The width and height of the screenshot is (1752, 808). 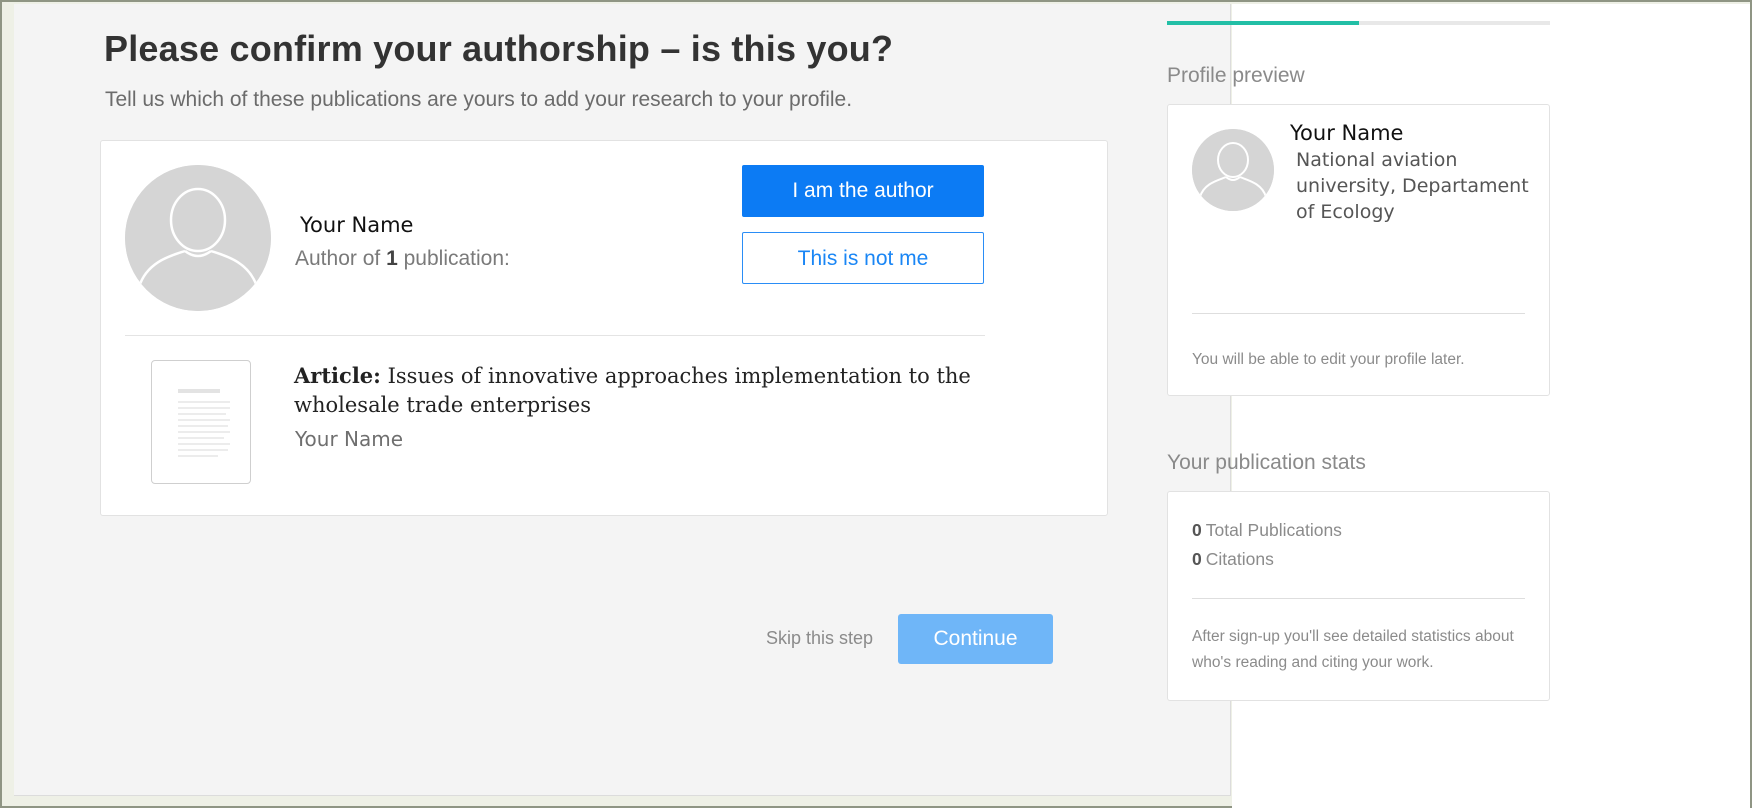 What do you see at coordinates (1197, 559) in the screenshot?
I see `citations-value: 0` at bounding box center [1197, 559].